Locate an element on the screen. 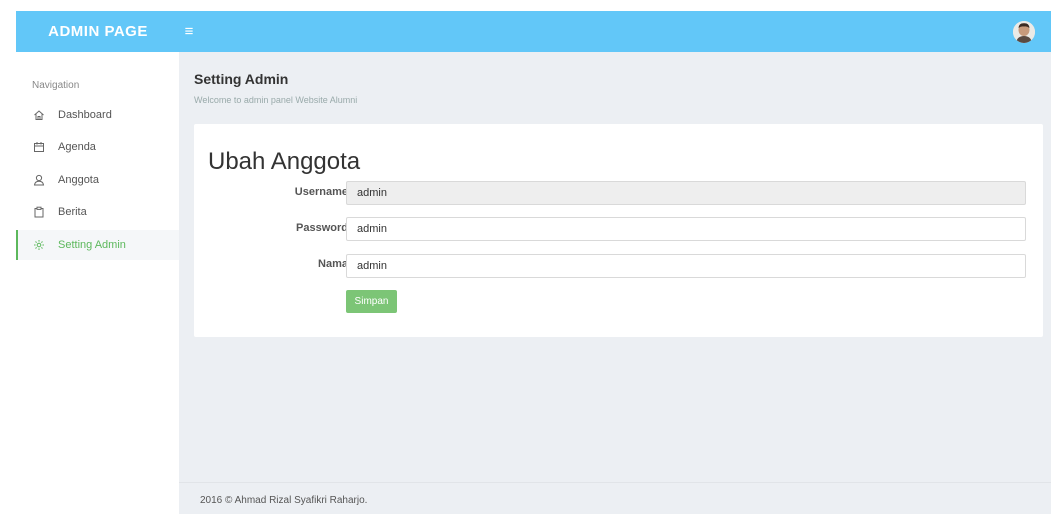 The width and height of the screenshot is (1051, 514). user-icon is located at coordinates (39, 180).